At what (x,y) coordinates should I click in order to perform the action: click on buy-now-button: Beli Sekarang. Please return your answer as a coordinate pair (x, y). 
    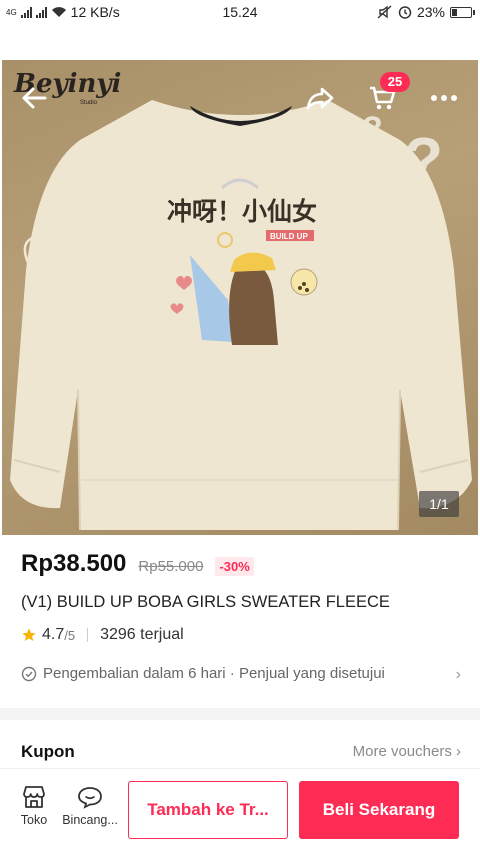
    Looking at the image, I should click on (379, 810).